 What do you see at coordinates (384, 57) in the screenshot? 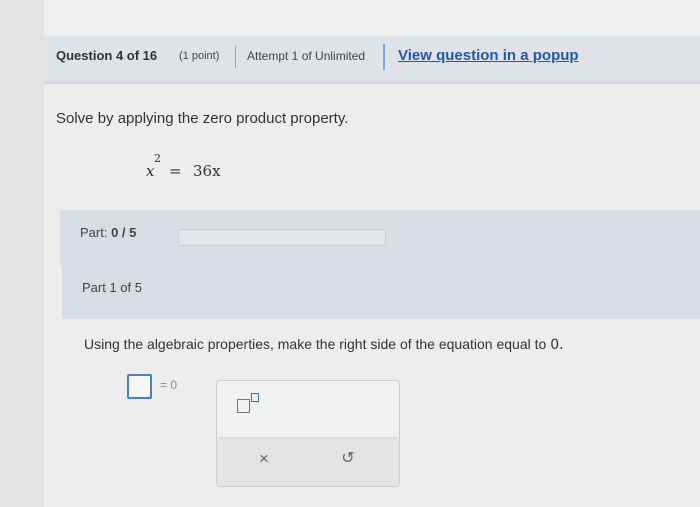
I see `header-divider-accent` at bounding box center [384, 57].